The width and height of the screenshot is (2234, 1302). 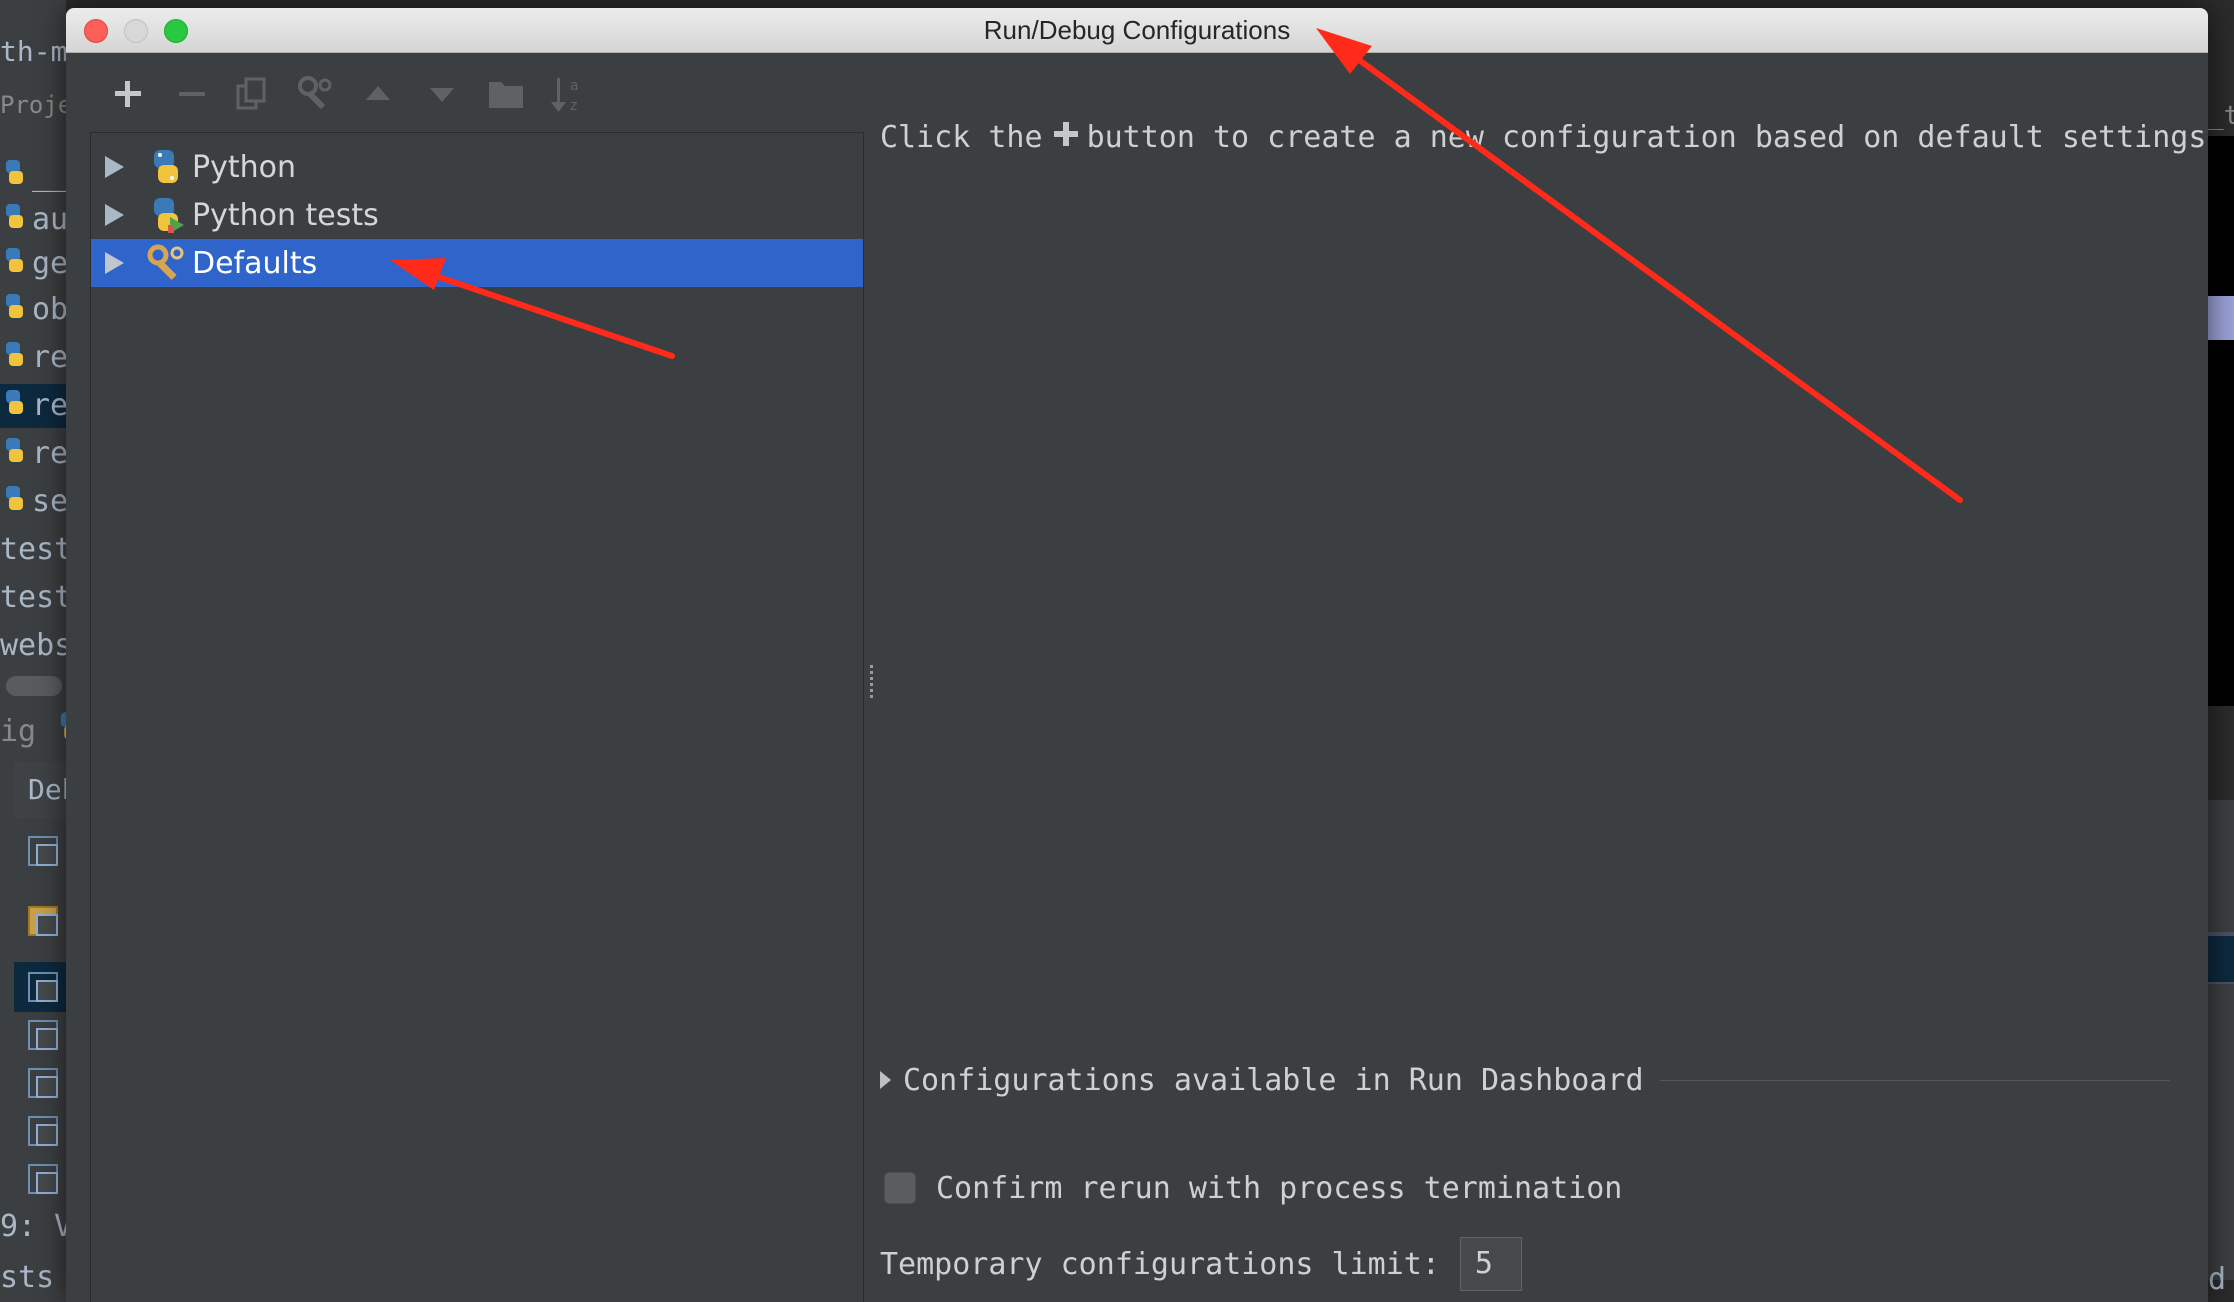 What do you see at coordinates (2221, 959) in the screenshot?
I see `background-selection` at bounding box center [2221, 959].